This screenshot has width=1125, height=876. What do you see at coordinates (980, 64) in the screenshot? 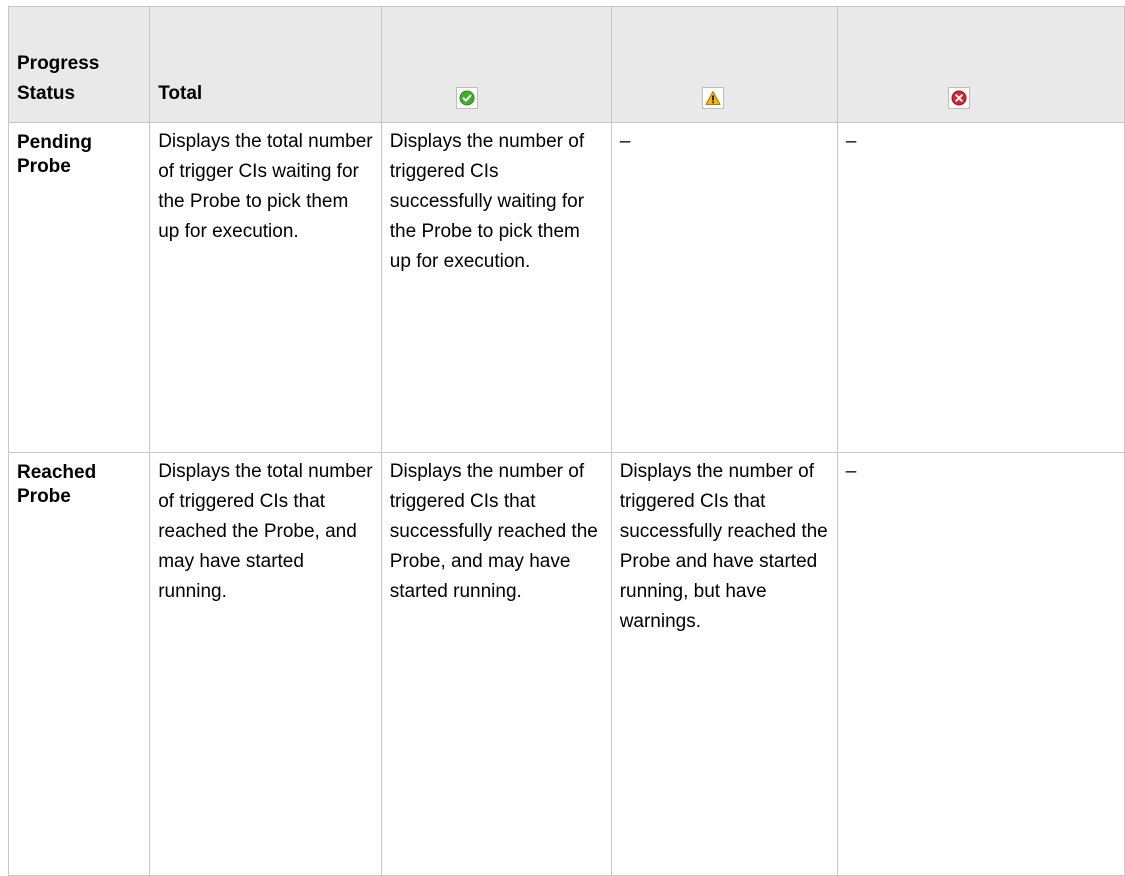
I see `header-error` at bounding box center [980, 64].